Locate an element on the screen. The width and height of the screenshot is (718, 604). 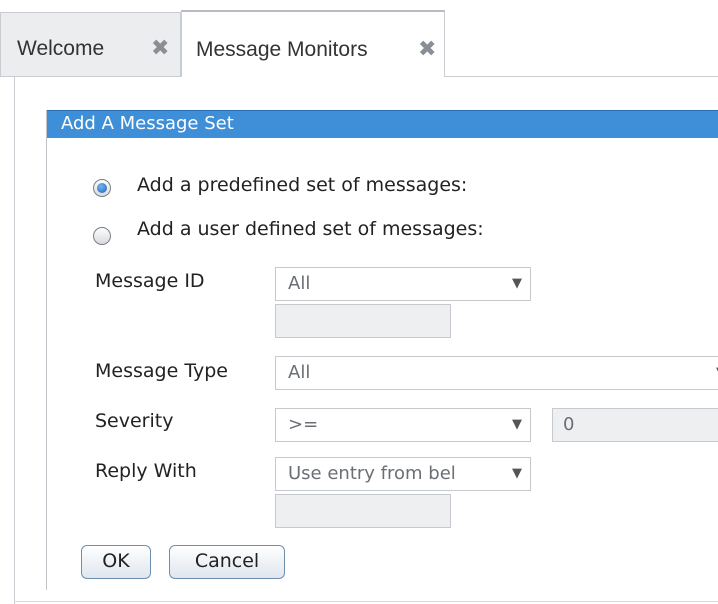
tab-message-monitors: Message Monitors ✖ is located at coordinates (313, 43).